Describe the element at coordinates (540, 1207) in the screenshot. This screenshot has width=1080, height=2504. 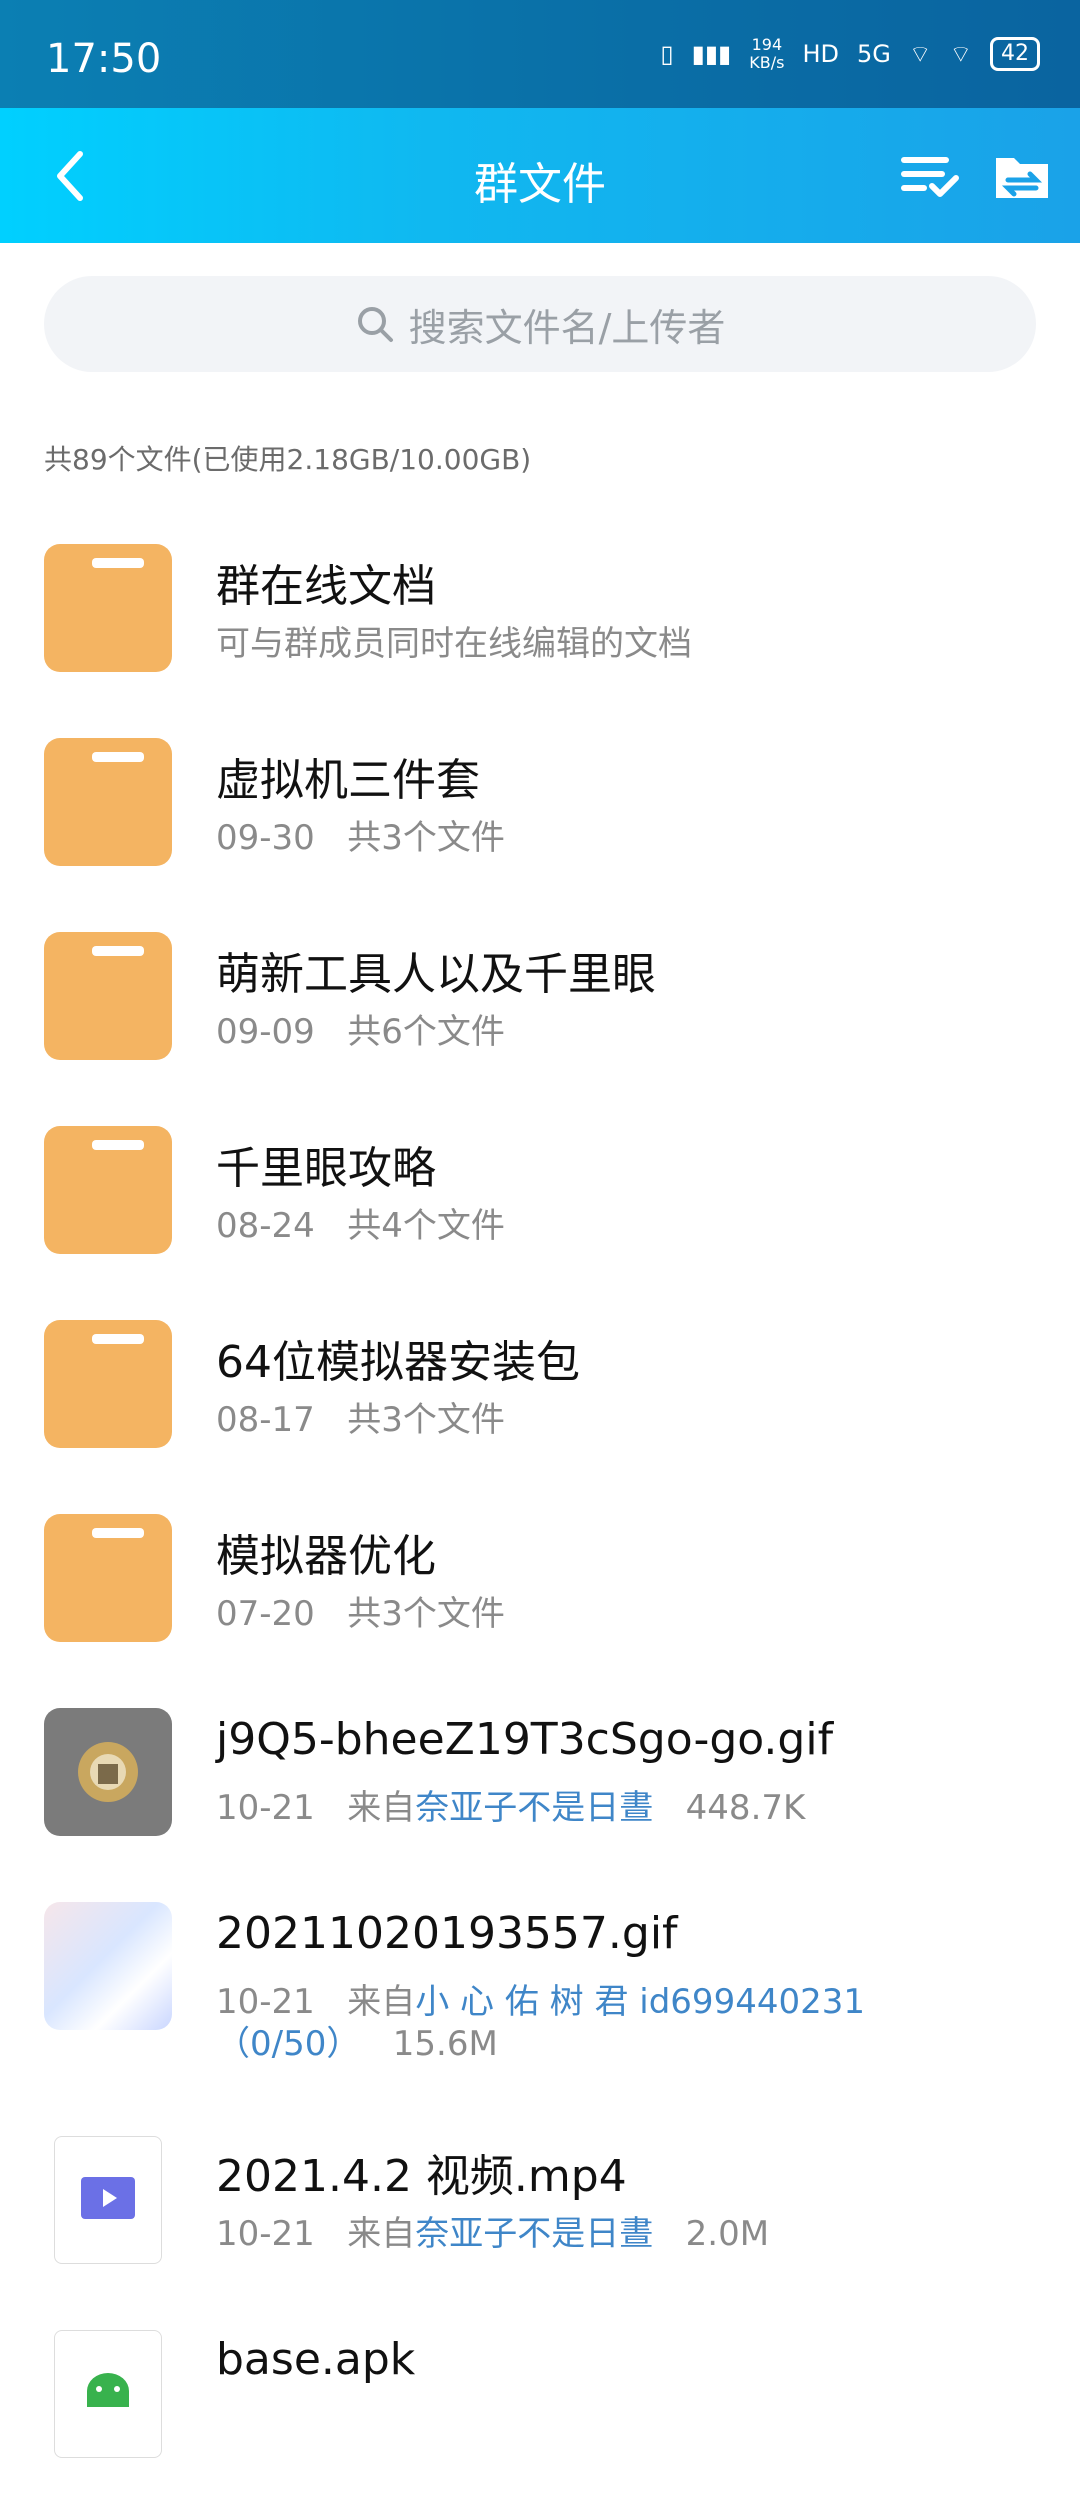
I see `list-item: 千里眼攻略 08-24 共4个文件` at that location.